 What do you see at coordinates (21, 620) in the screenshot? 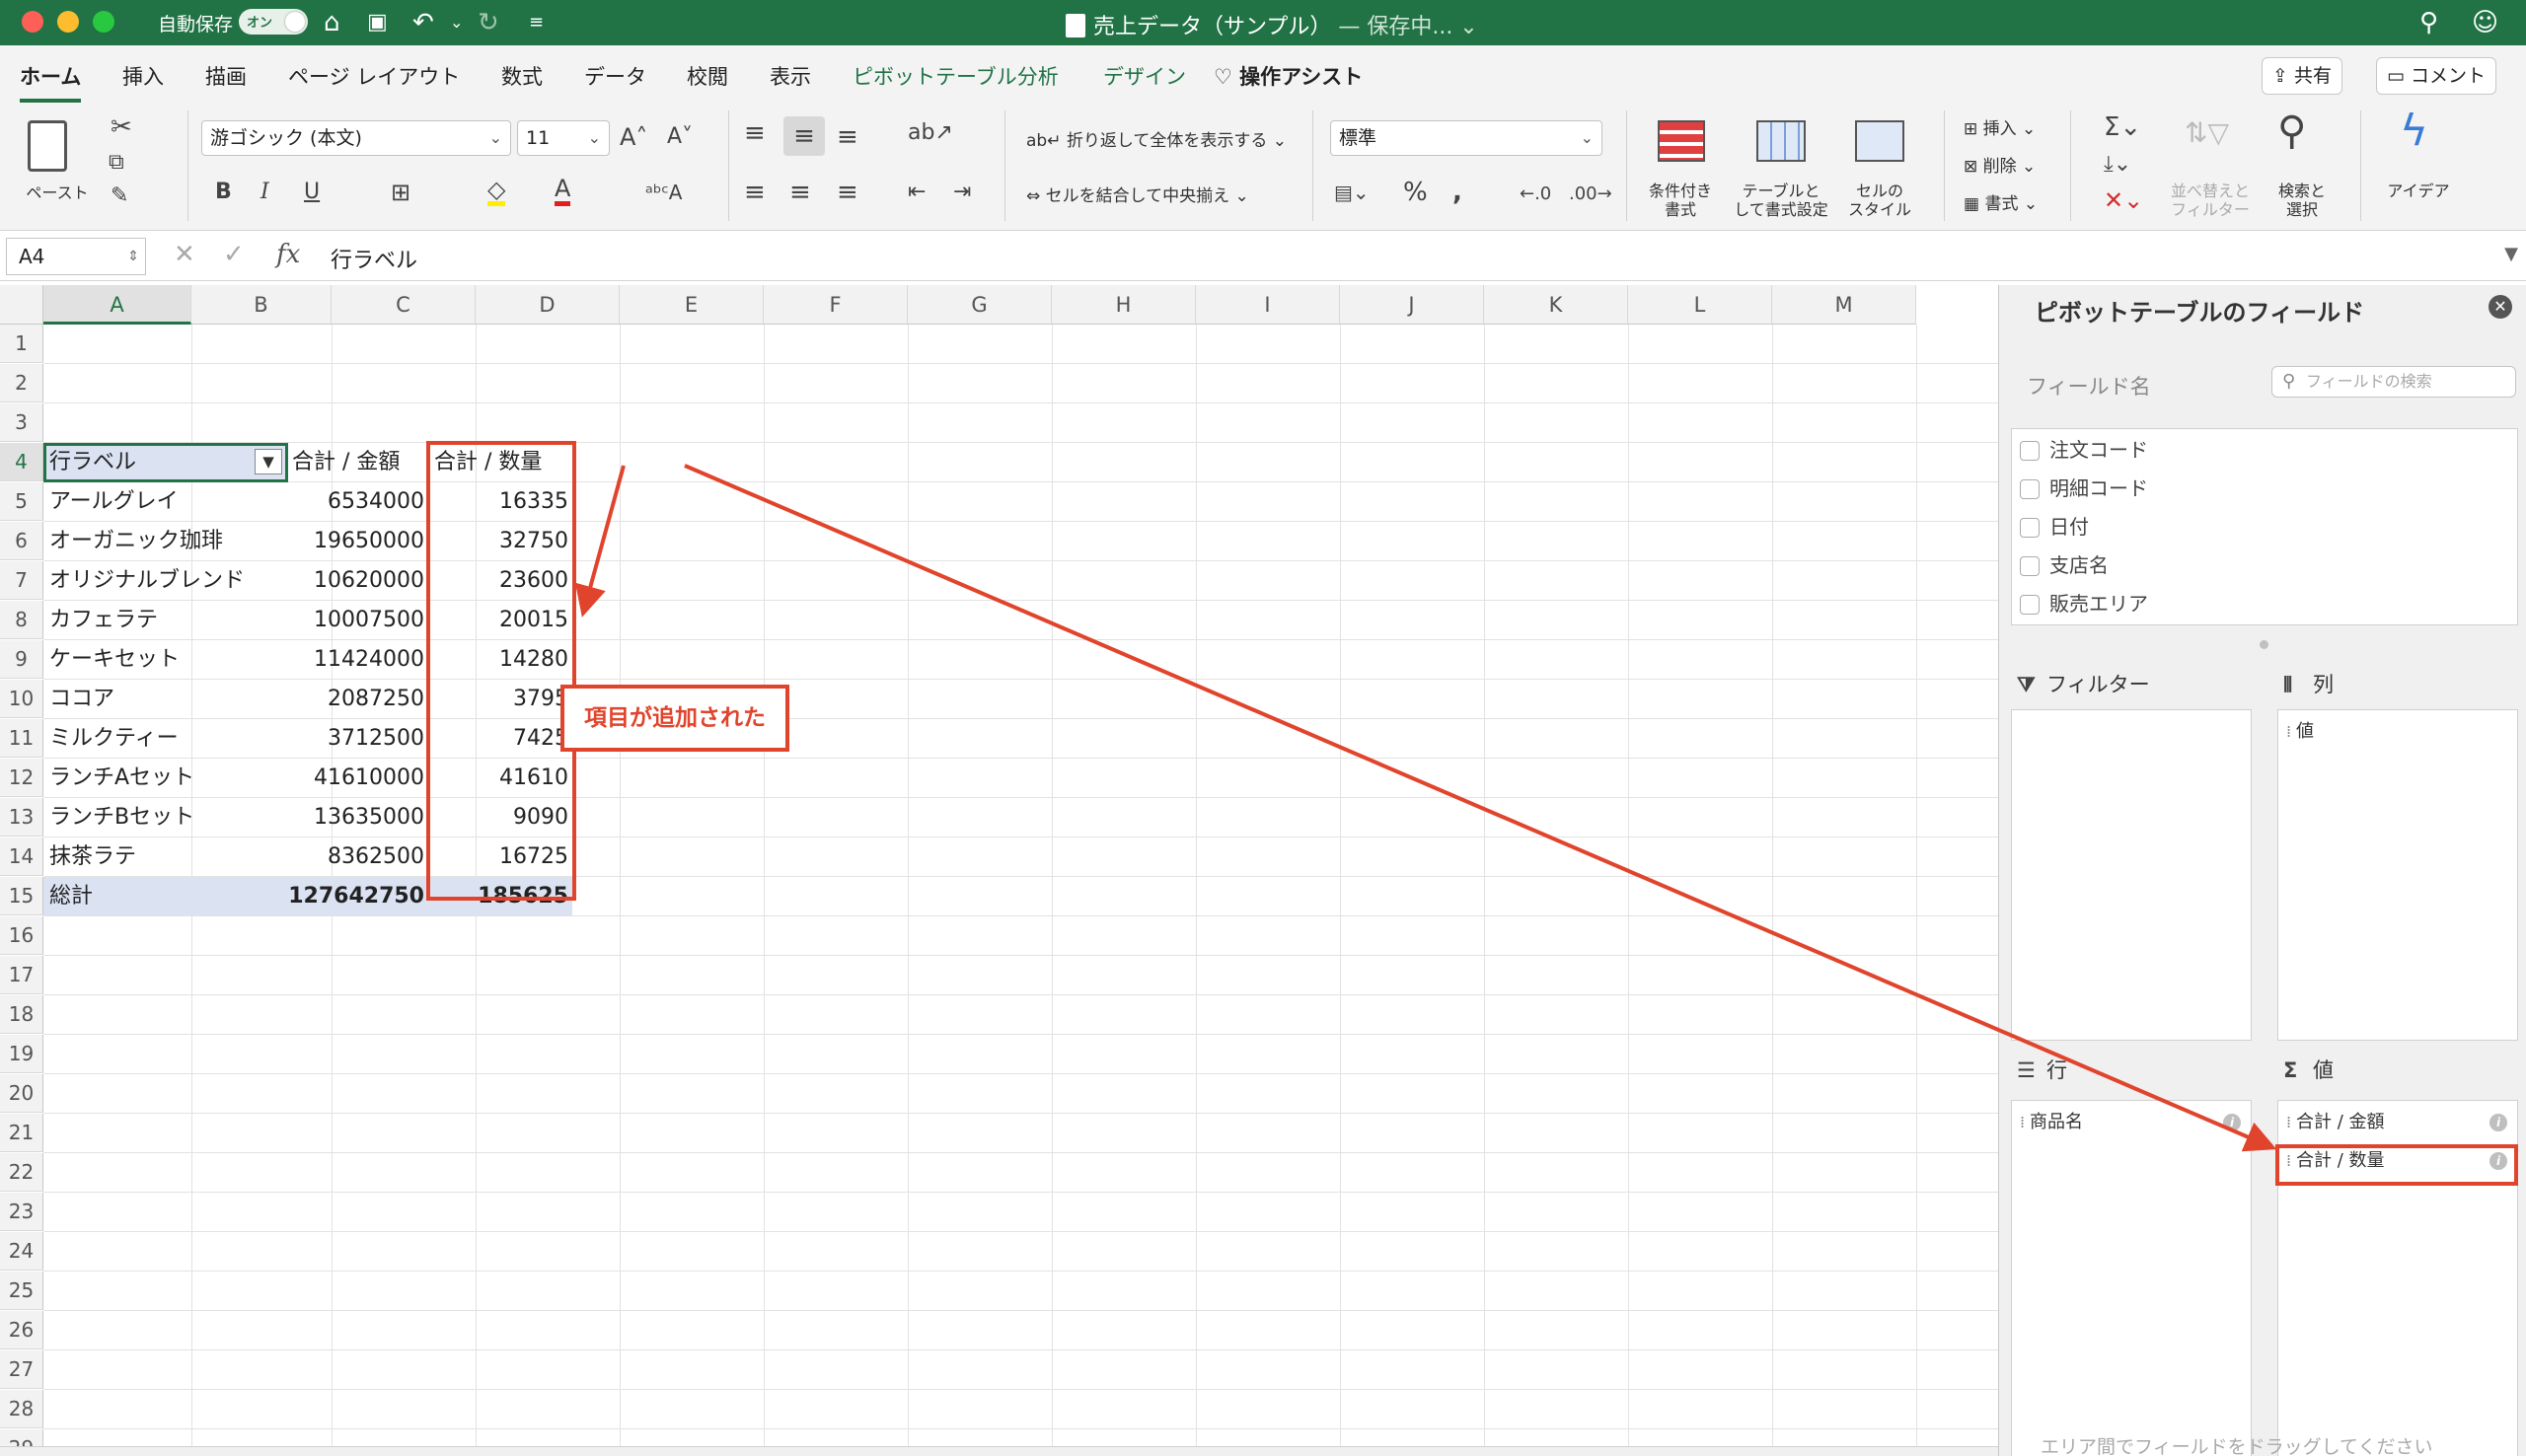
I see `row-header: 8` at bounding box center [21, 620].